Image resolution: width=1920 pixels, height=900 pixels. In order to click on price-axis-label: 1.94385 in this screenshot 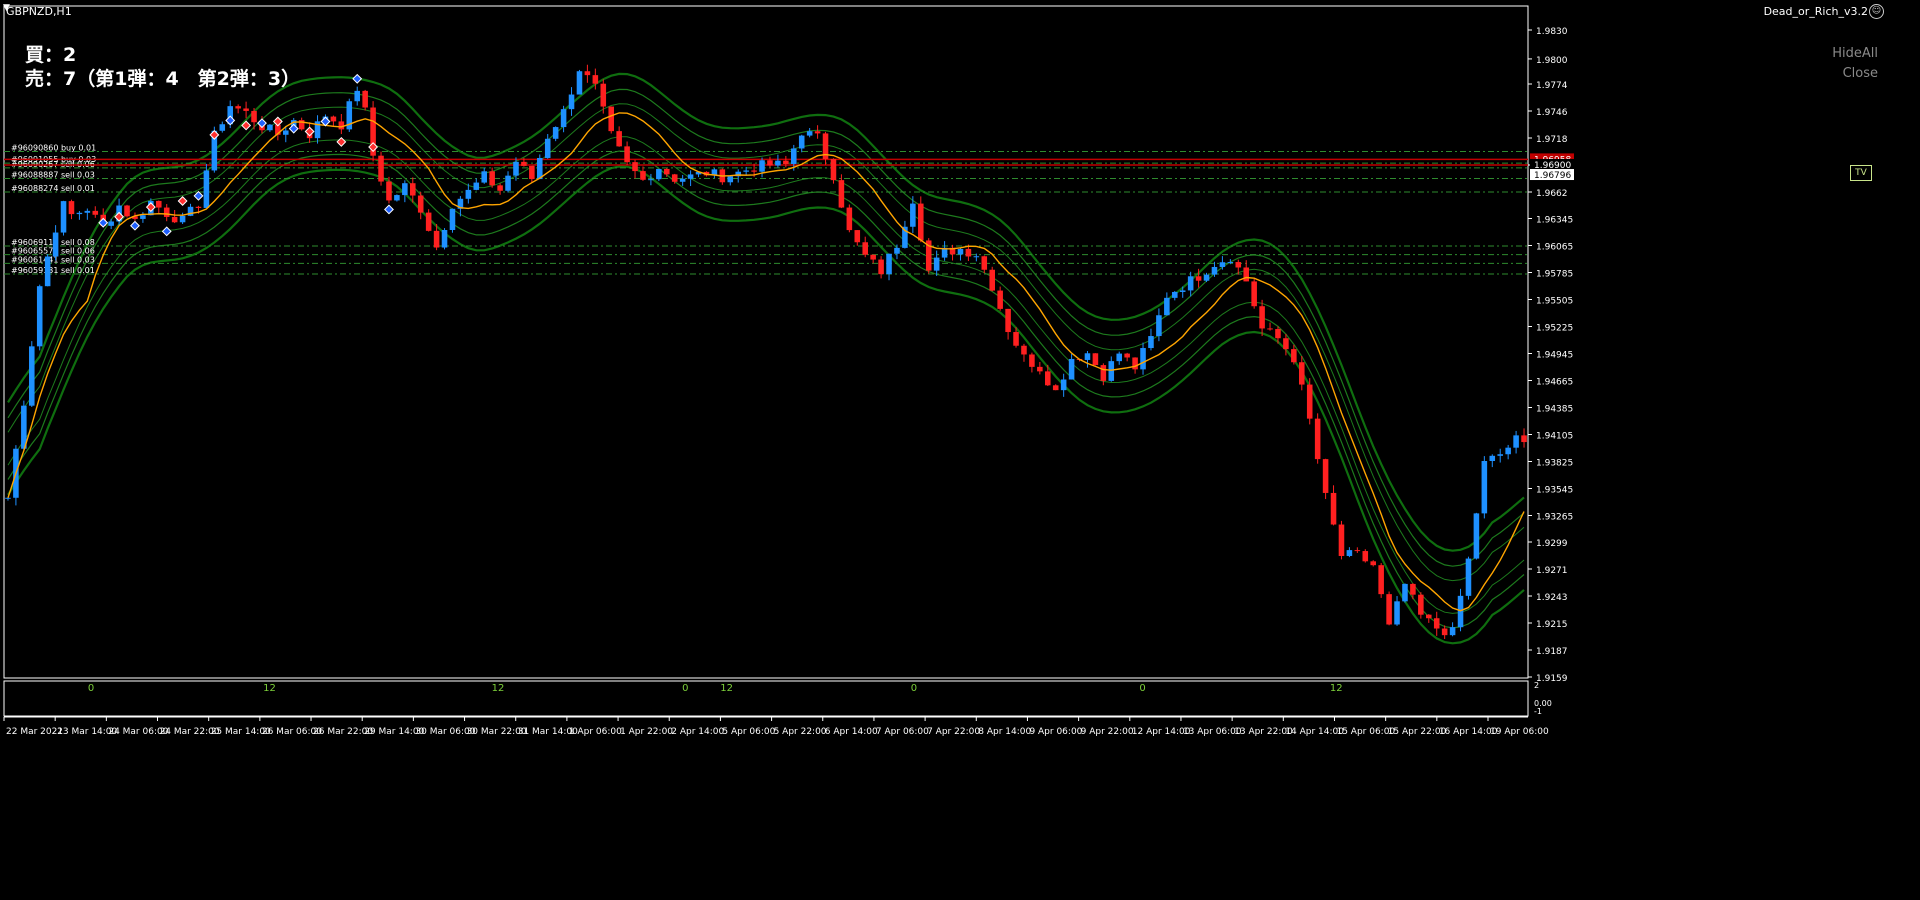, I will do `click(1554, 409)`.